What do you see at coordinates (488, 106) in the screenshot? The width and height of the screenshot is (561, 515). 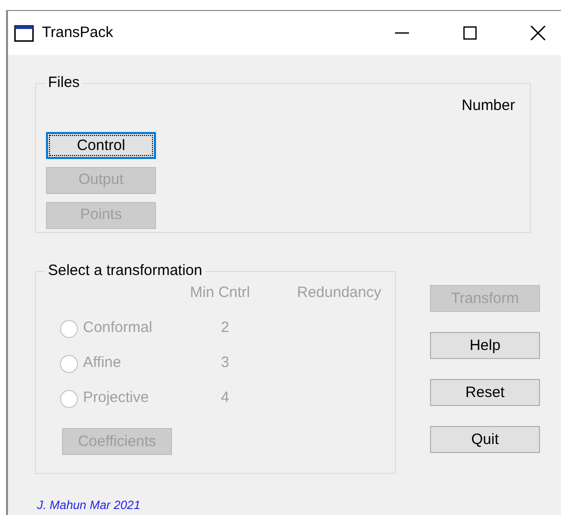 I see `column-header: Number` at bounding box center [488, 106].